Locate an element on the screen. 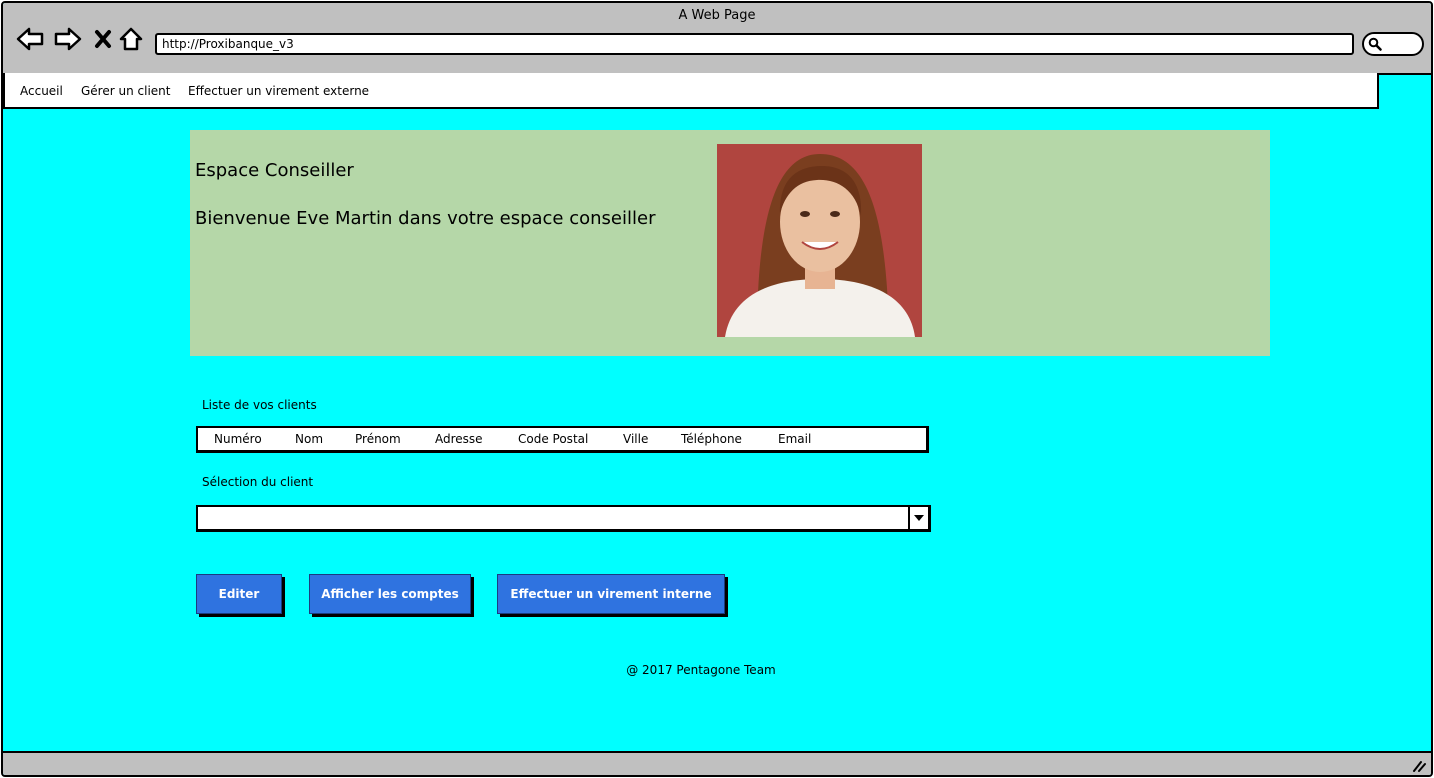  edit-button: Editer is located at coordinates (239, 594).